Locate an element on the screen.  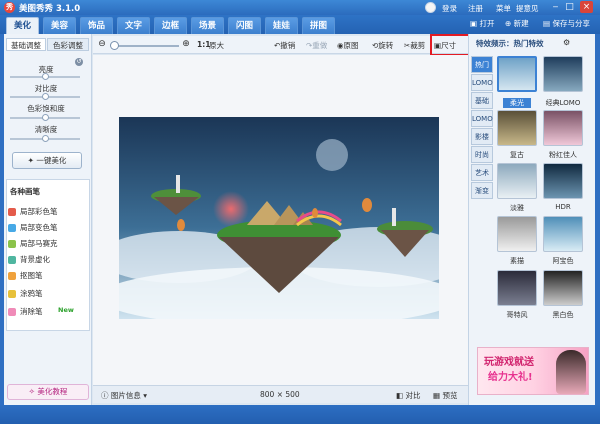
brush-eraser: 消除笔 is located at coordinates (25, 312).